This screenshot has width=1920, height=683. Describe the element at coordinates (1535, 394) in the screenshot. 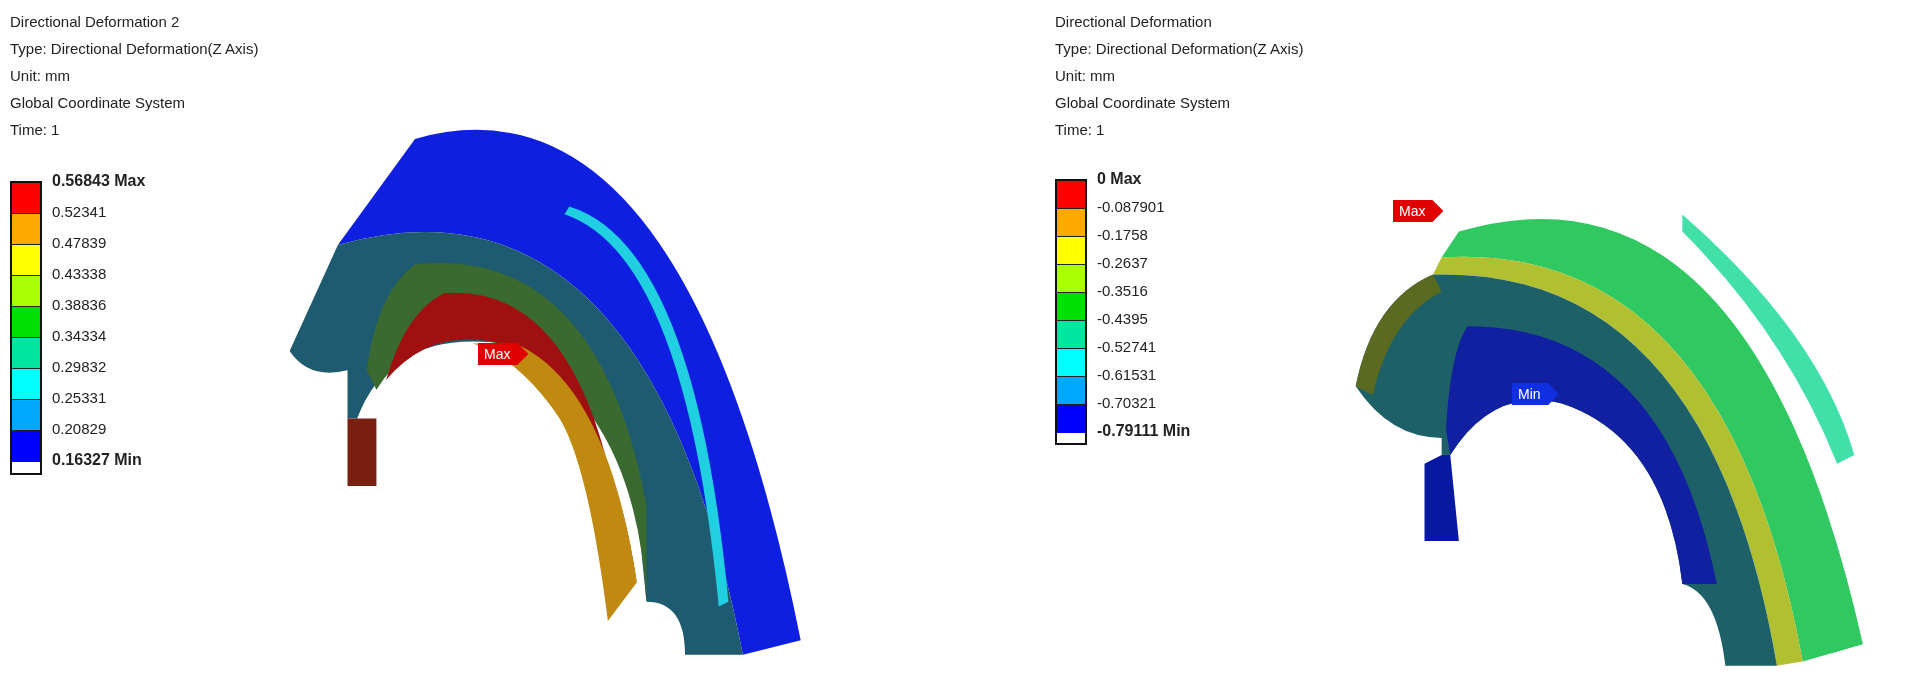

I see `result-probe-tag: Min` at that location.